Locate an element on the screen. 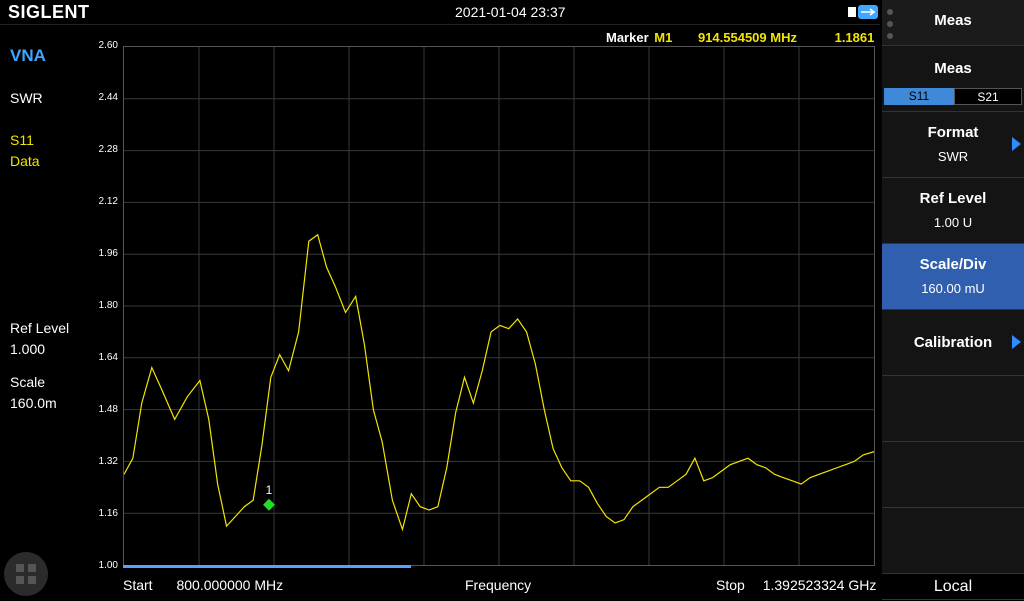  stop-label: Stop is located at coordinates (730, 585).